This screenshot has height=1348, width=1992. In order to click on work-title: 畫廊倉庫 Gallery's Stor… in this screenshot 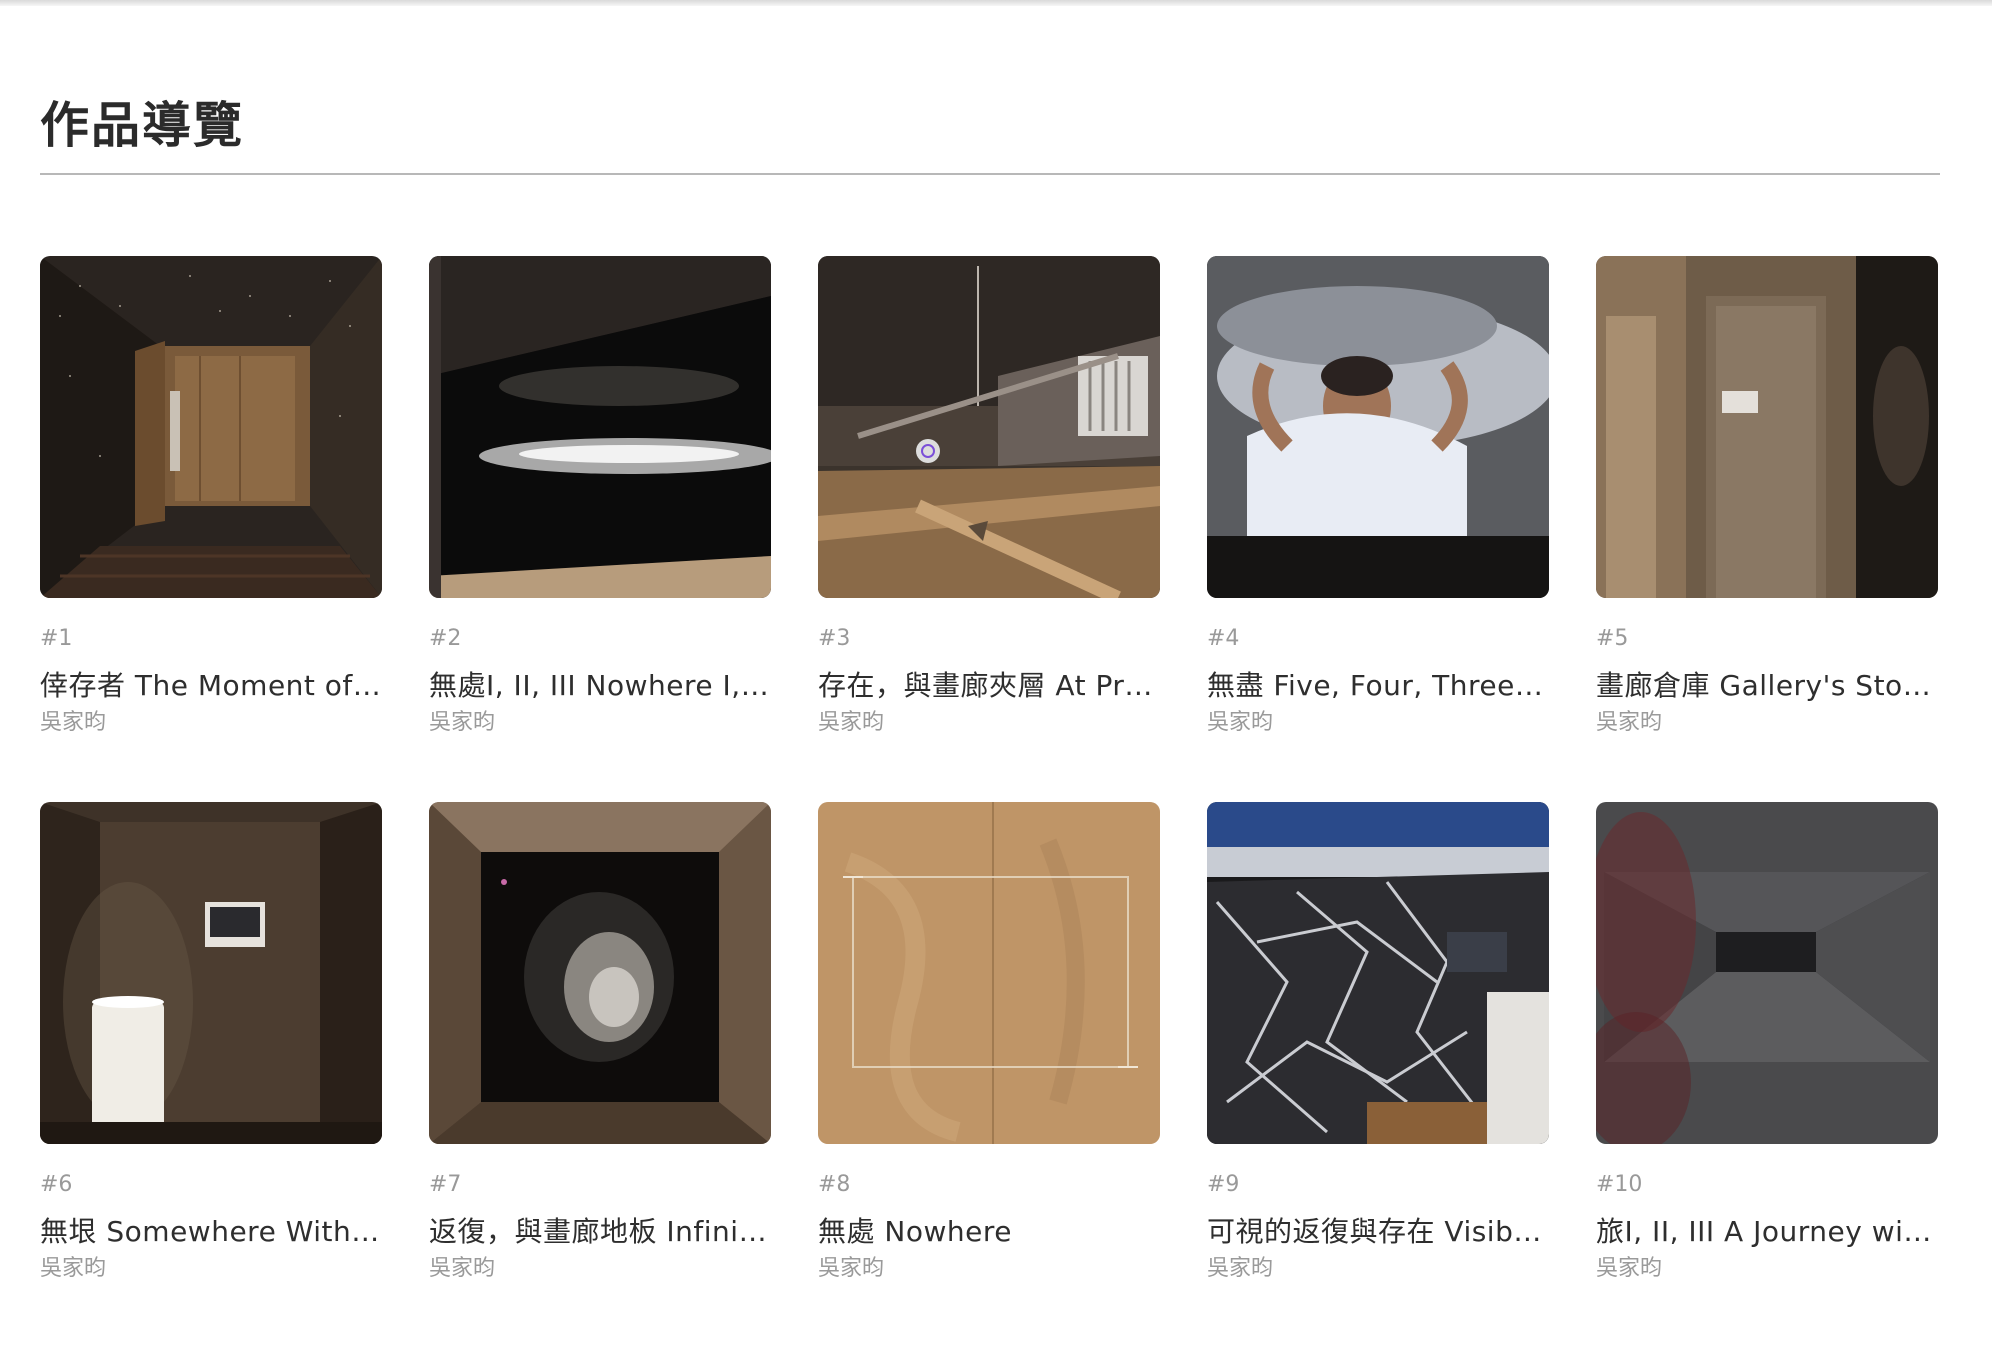, I will do `click(1767, 683)`.